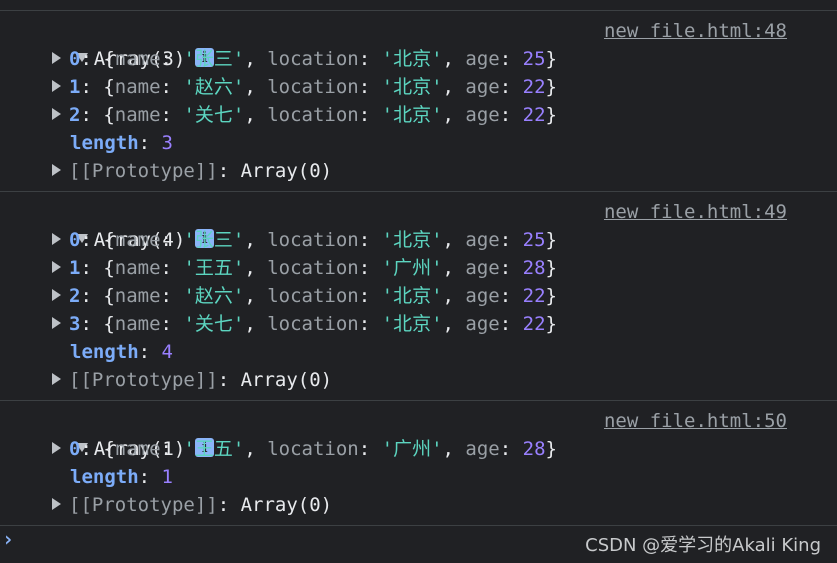  What do you see at coordinates (418, 5) in the screenshot?
I see `console-top-divider` at bounding box center [418, 5].